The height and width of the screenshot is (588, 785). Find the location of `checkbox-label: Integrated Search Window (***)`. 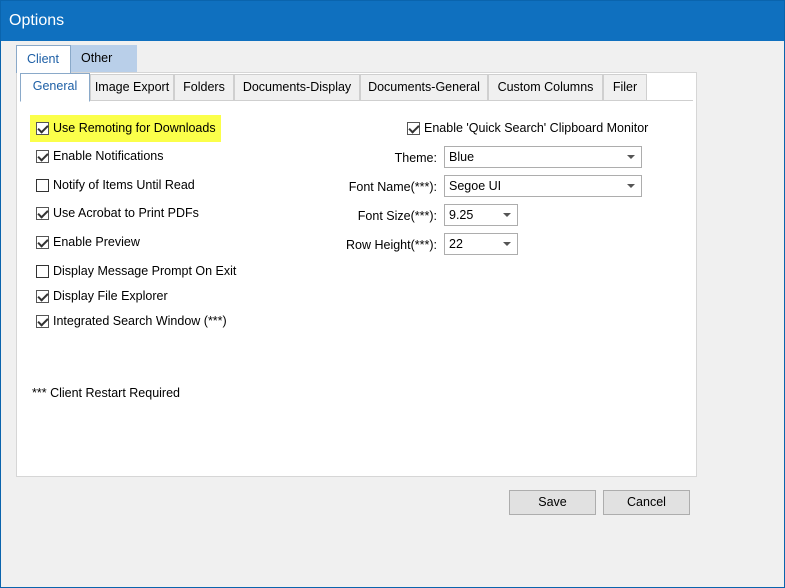

checkbox-label: Integrated Search Window (***) is located at coordinates (140, 321).